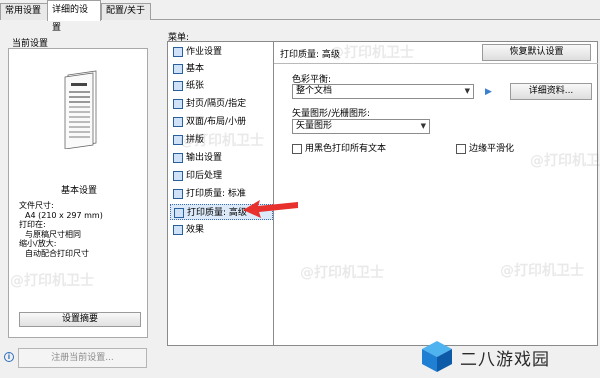  What do you see at coordinates (437, 356) in the screenshot?
I see `site-logo-icon` at bounding box center [437, 356].